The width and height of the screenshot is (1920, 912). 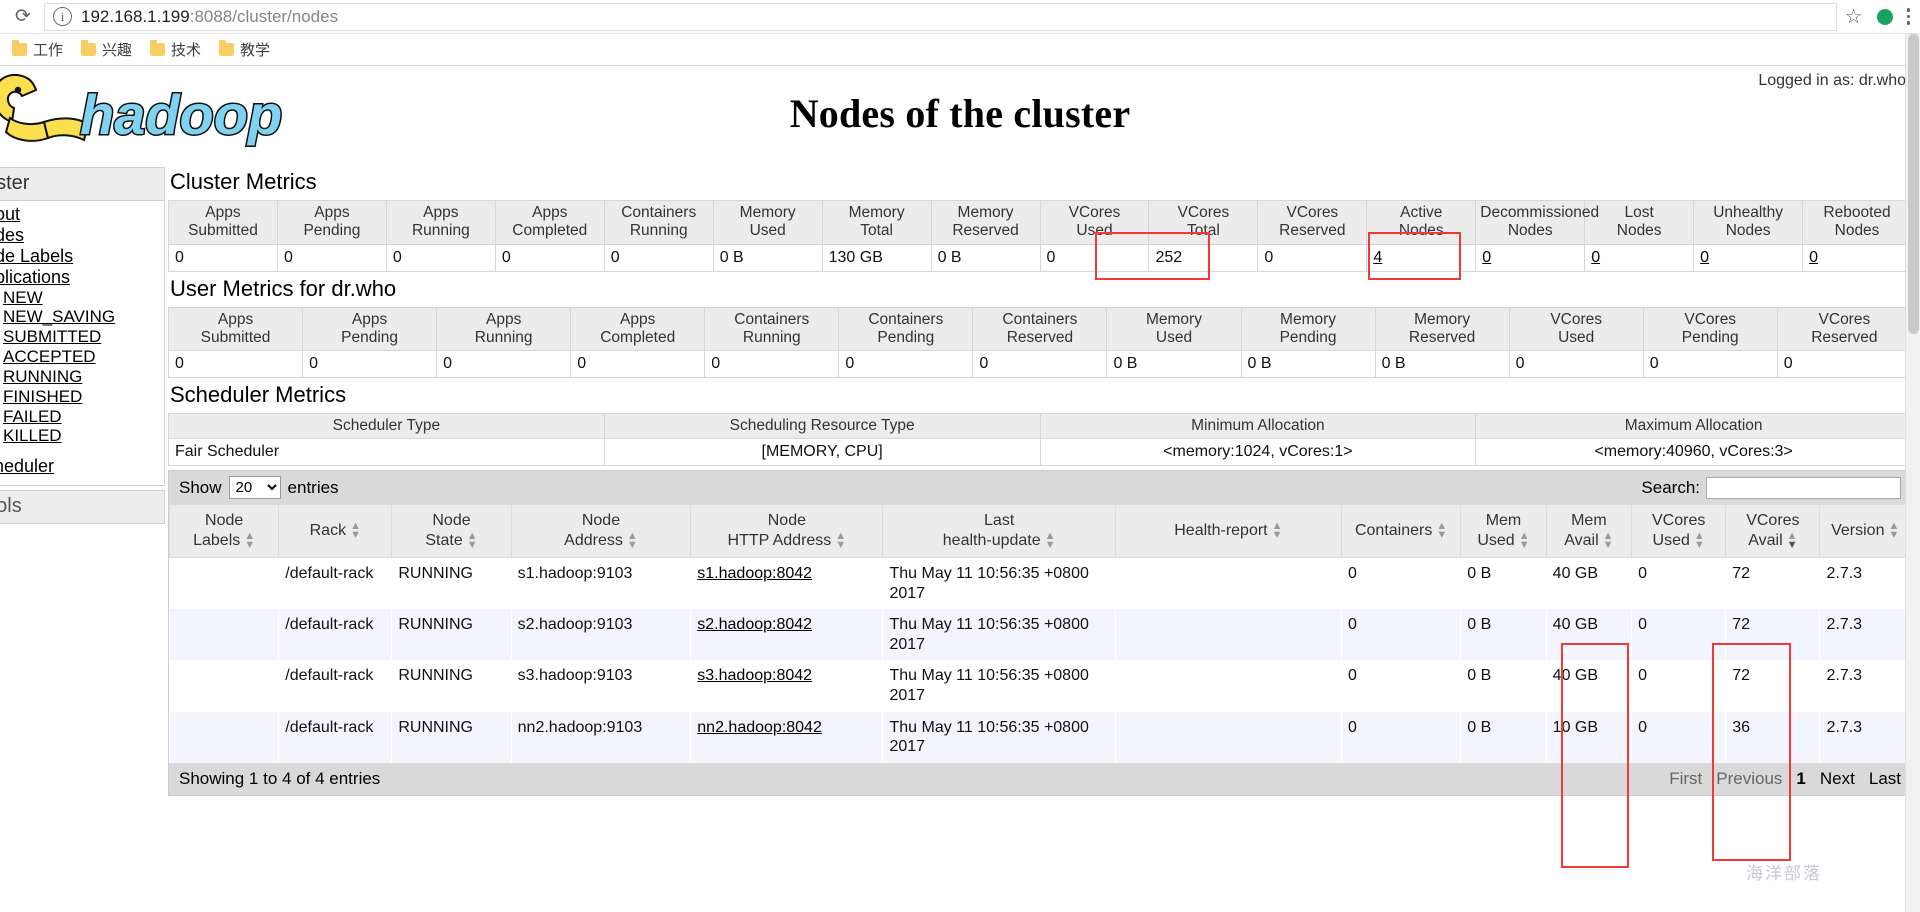 I want to click on column-header-vcores-used: VCores Used ▲ ▼, so click(x=1679, y=531).